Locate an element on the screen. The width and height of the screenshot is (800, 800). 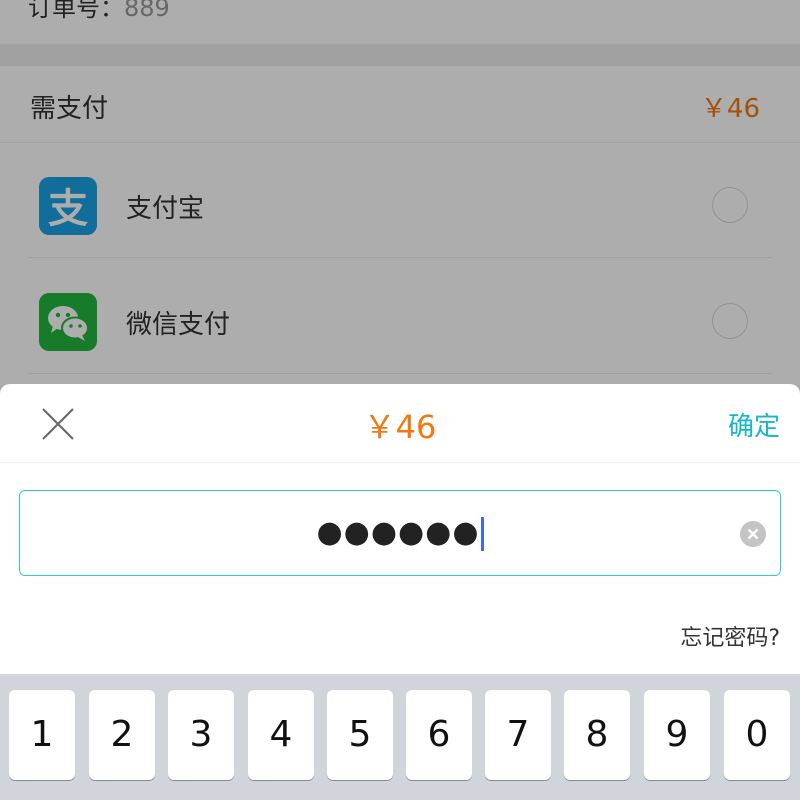
key-1: 1 is located at coordinates (42, 735).